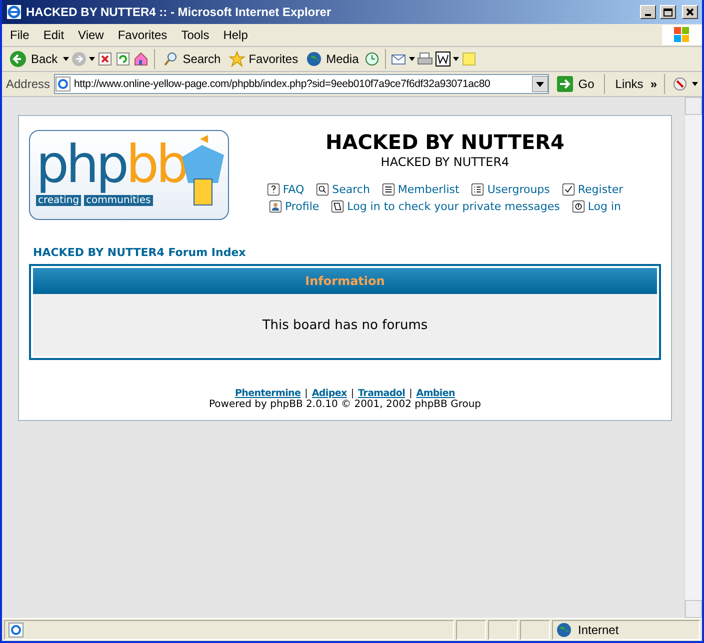  I want to click on browser-icon, so click(14, 12).